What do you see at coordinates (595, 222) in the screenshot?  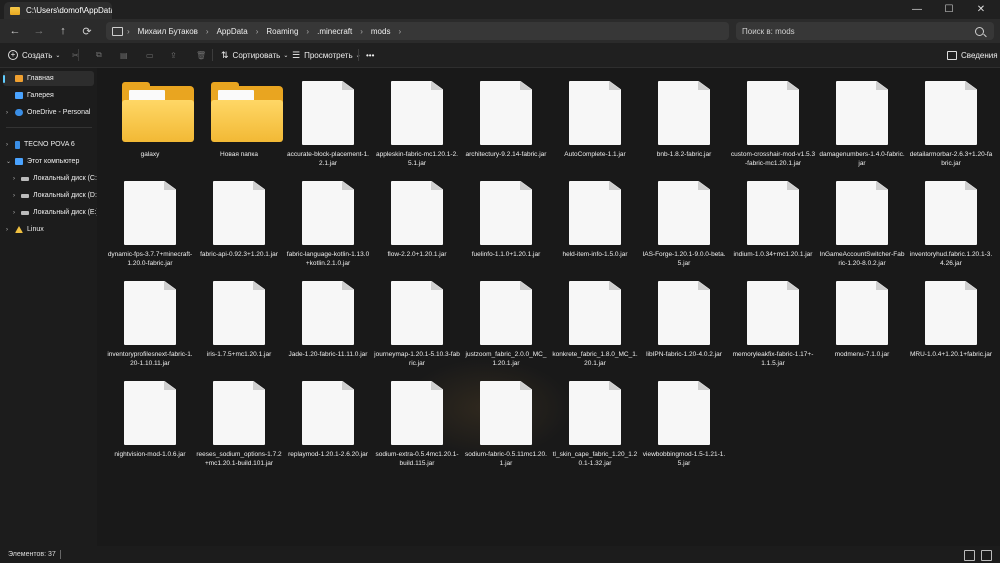 I see `file-item: held-item-info-1.5.0.jar` at bounding box center [595, 222].